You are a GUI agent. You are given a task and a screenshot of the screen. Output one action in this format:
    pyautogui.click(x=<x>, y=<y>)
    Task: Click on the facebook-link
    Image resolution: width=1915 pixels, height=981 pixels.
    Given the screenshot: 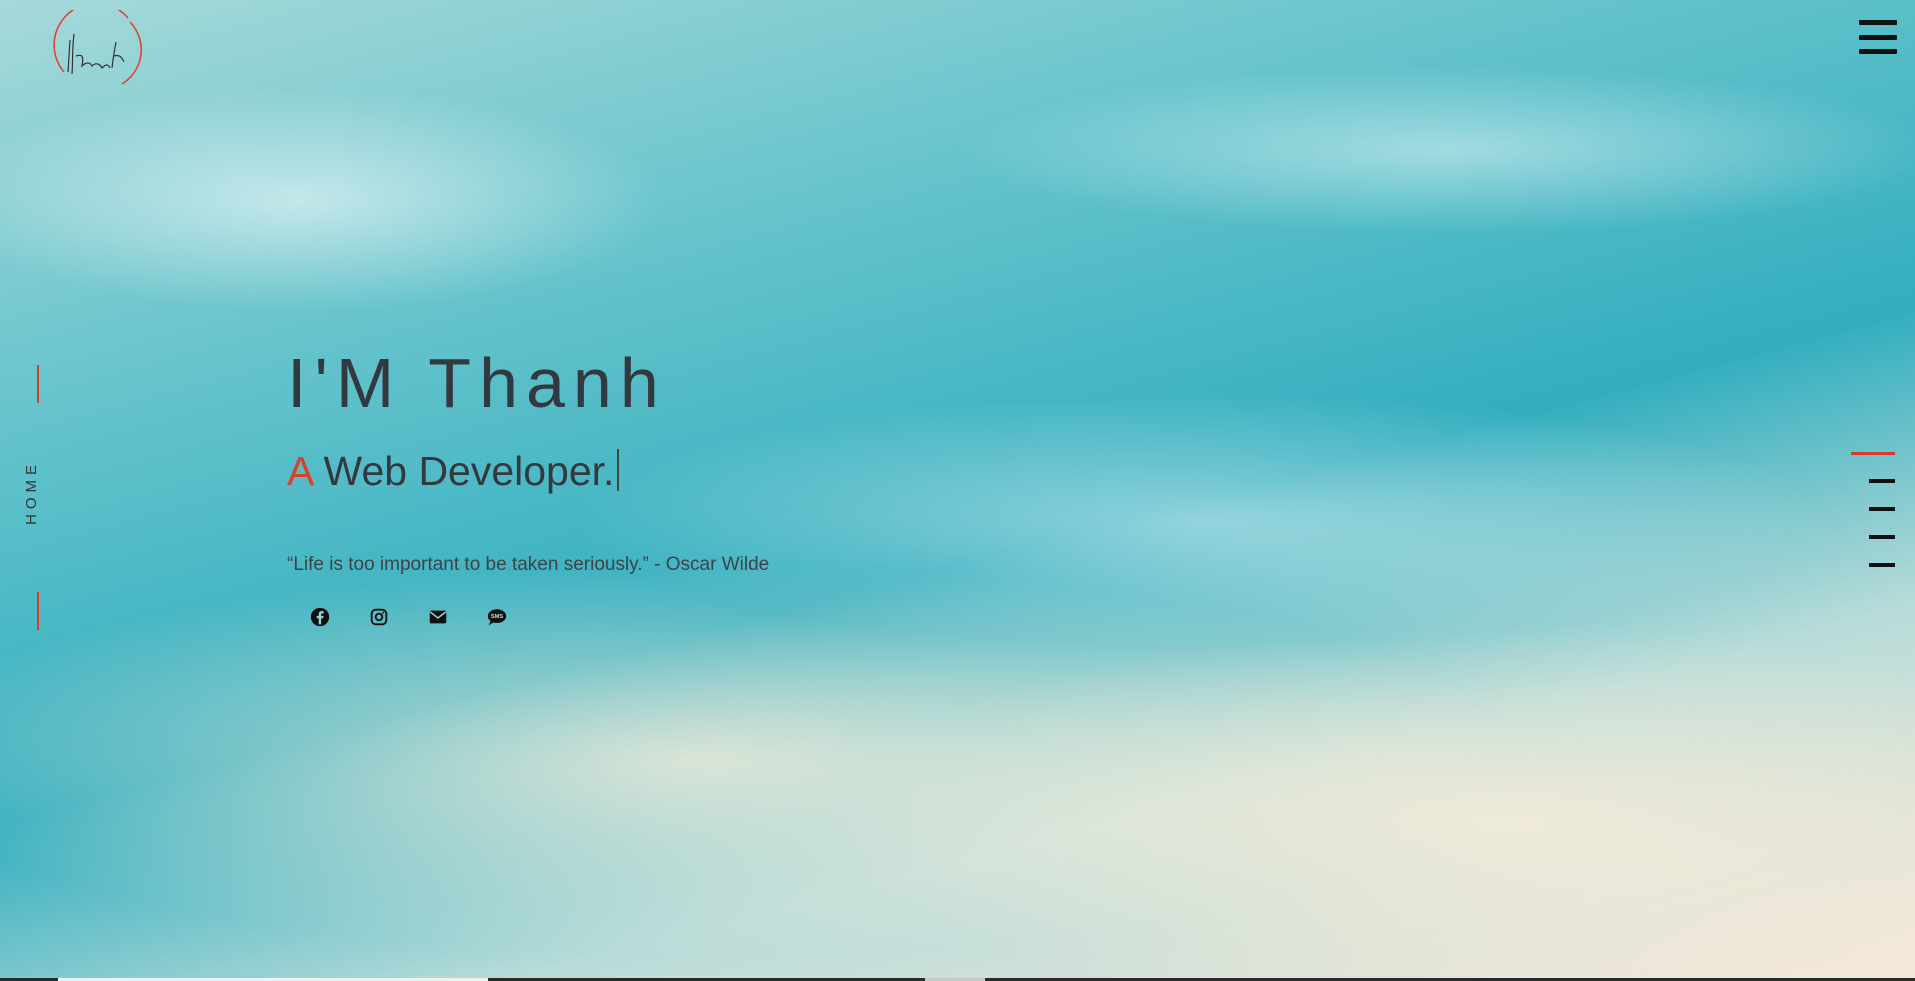 What is the action you would take?
    pyautogui.click(x=319, y=616)
    